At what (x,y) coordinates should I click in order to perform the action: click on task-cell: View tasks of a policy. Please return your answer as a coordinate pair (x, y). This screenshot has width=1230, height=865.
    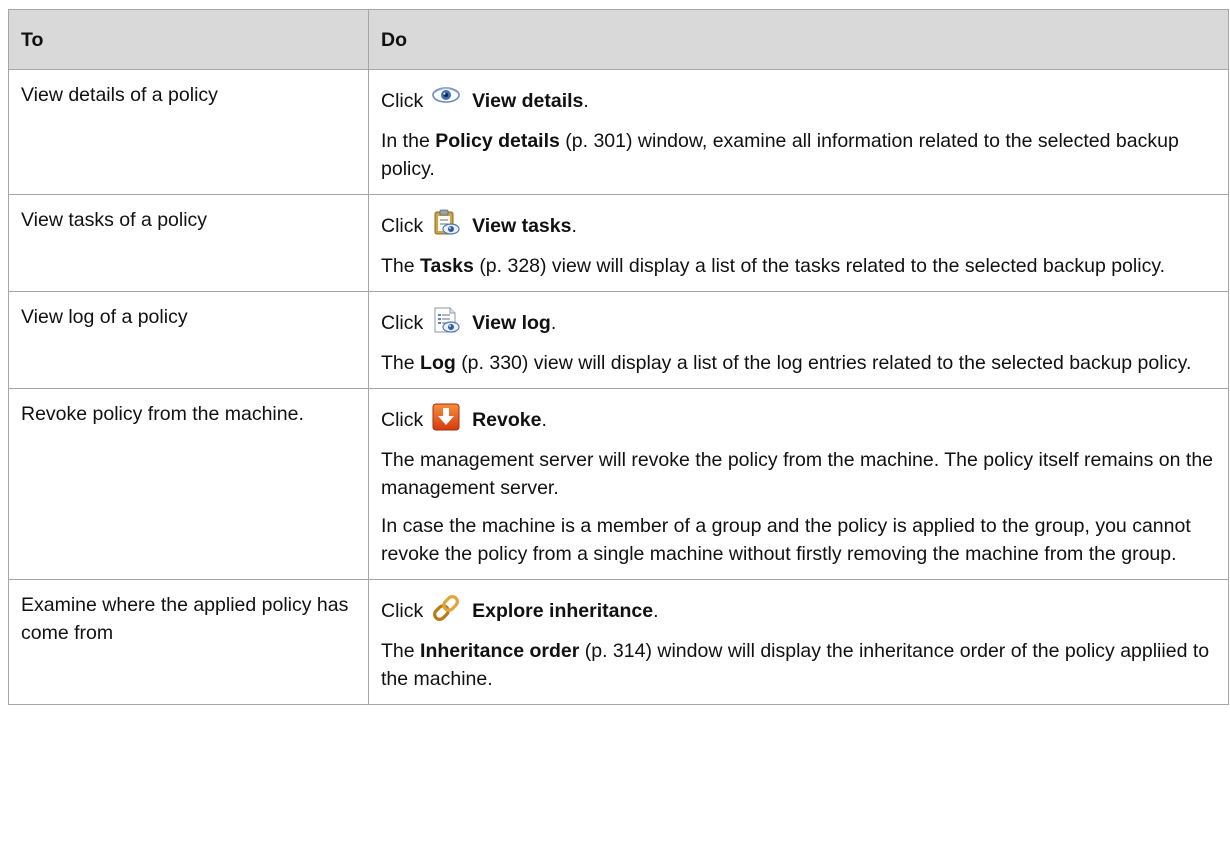
    Looking at the image, I should click on (188, 243).